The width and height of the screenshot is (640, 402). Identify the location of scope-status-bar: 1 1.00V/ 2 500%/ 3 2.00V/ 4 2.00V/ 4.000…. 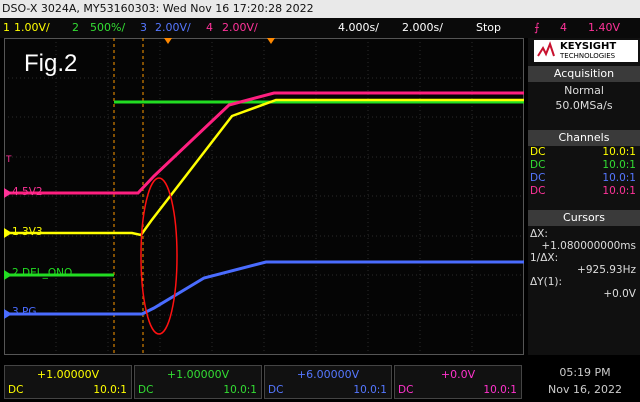
(320, 28).